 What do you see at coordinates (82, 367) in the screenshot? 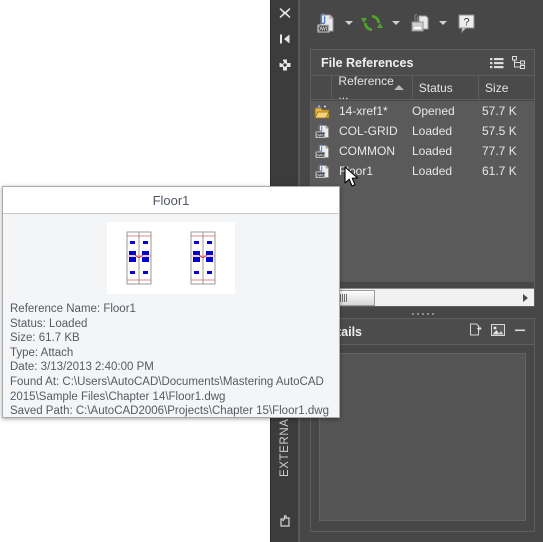
I see `tooltip-date: Date: 3/13/2013 2:40:00 PM` at bounding box center [82, 367].